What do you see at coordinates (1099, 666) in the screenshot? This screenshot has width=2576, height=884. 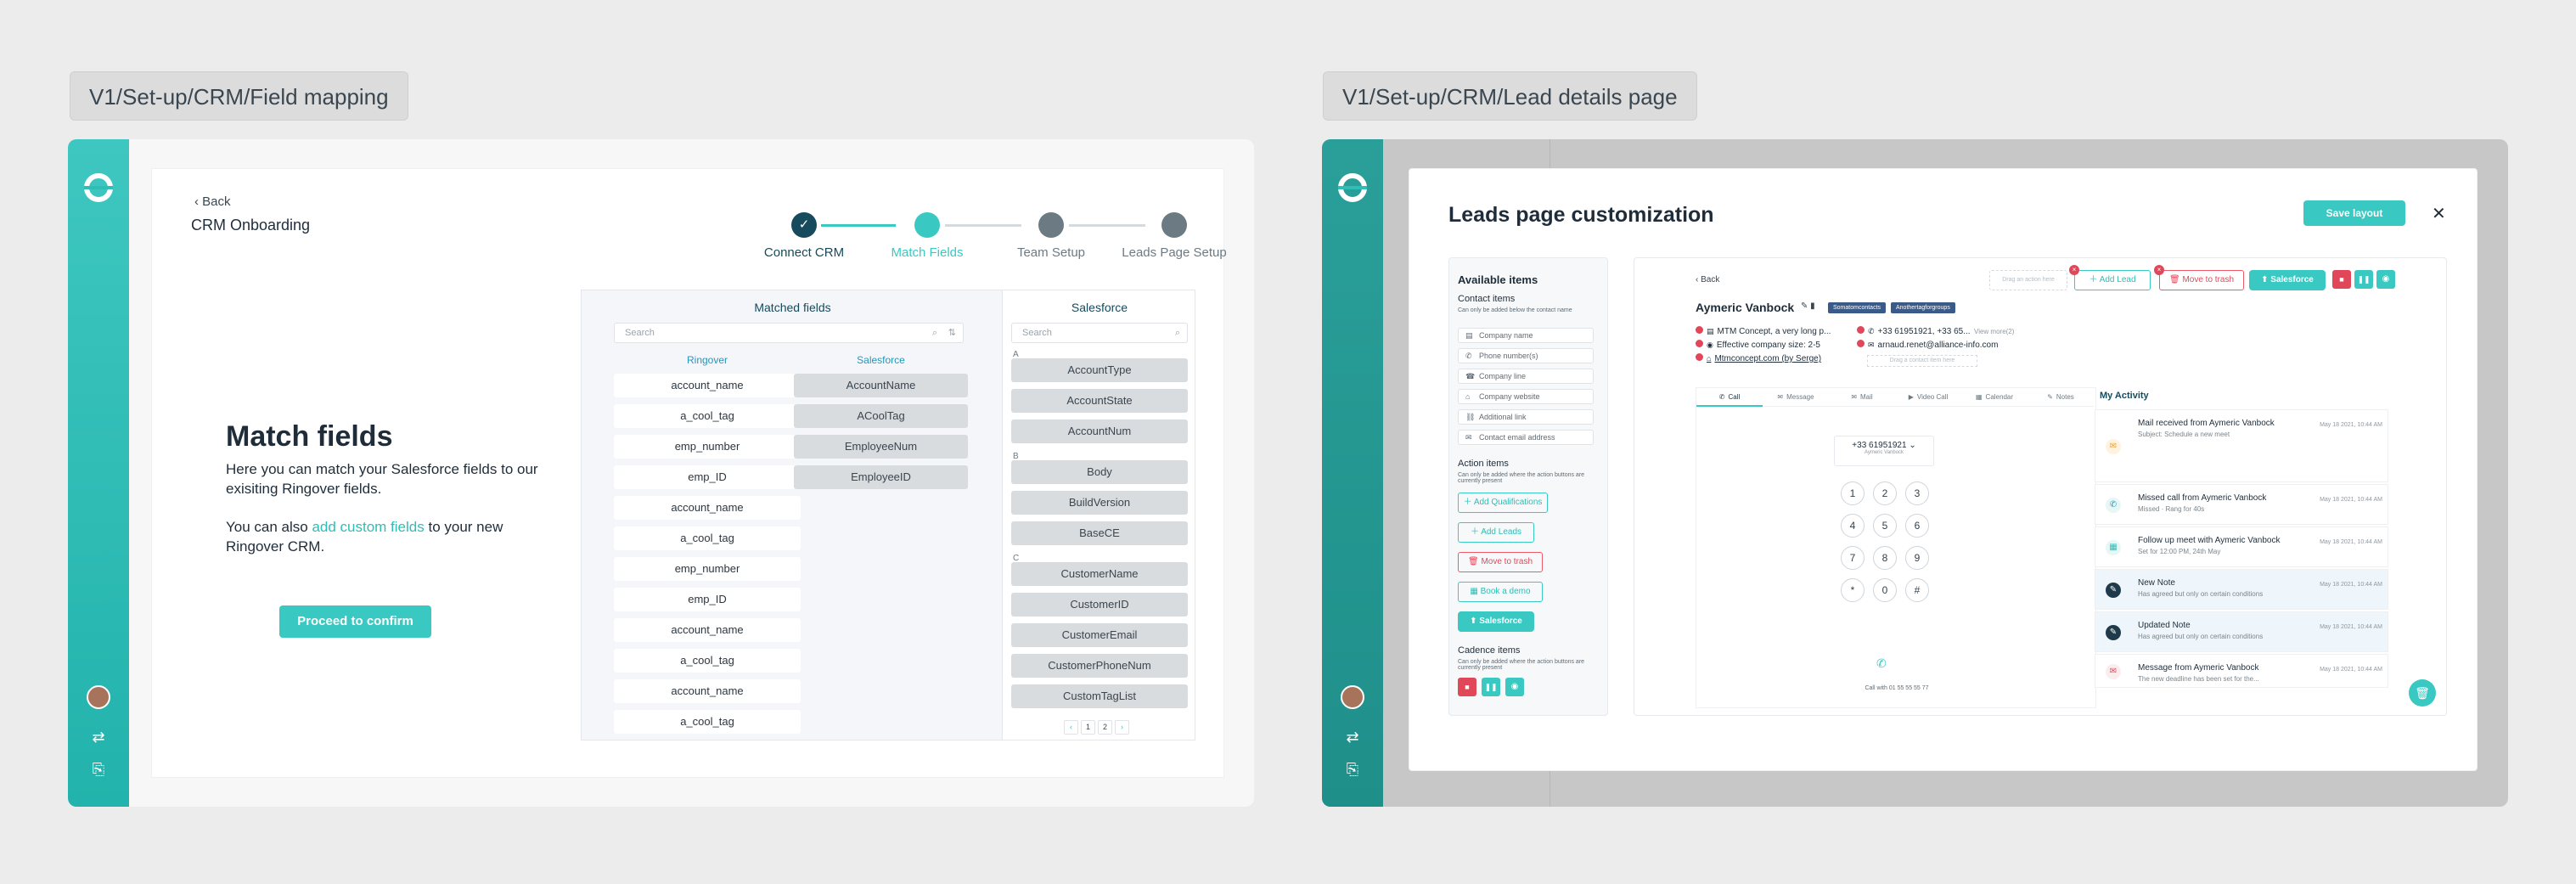 I see `salesforce-field: CustomerPhoneNum` at bounding box center [1099, 666].